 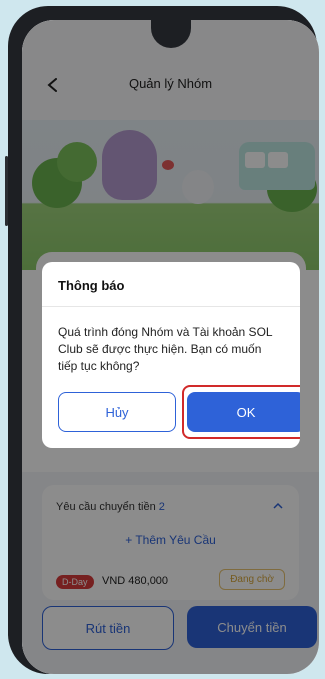 What do you see at coordinates (91, 285) in the screenshot?
I see `dialog-title: Thông báo` at bounding box center [91, 285].